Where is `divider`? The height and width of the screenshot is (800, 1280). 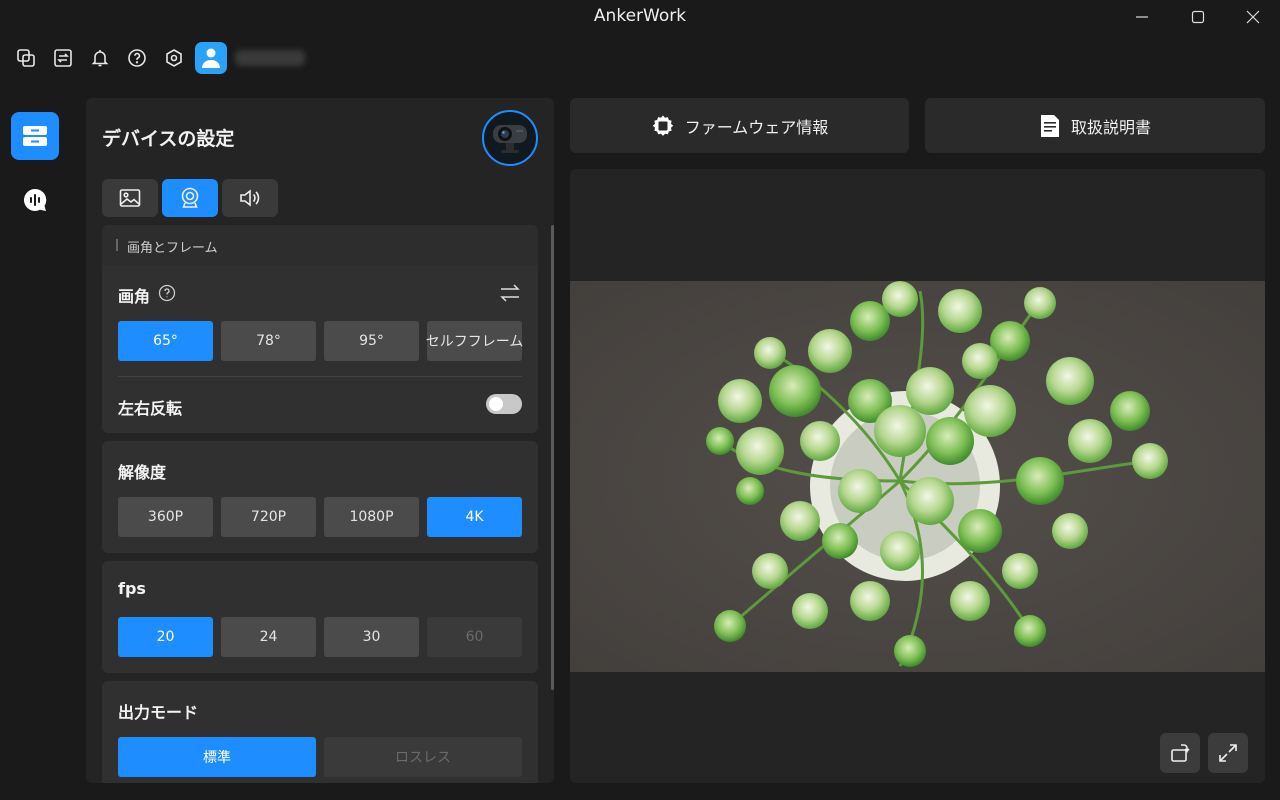 divider is located at coordinates (320, 376).